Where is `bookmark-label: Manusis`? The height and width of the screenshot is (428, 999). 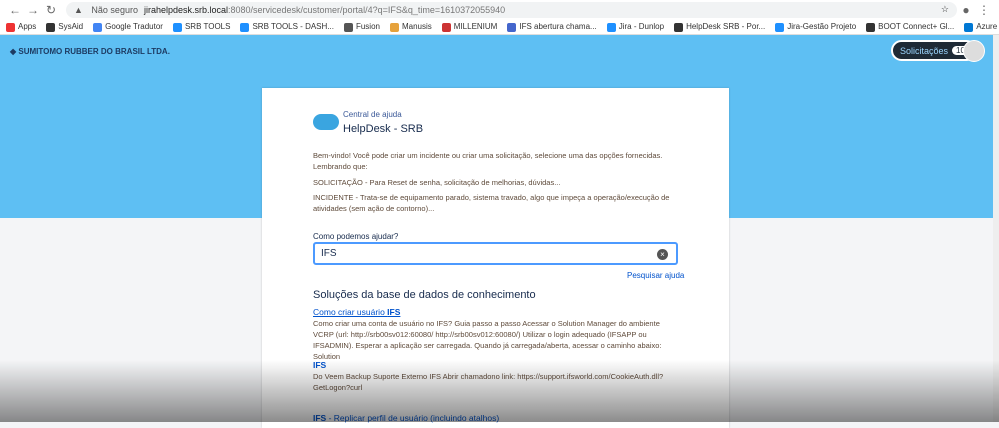 bookmark-label: Manusis is located at coordinates (416, 27).